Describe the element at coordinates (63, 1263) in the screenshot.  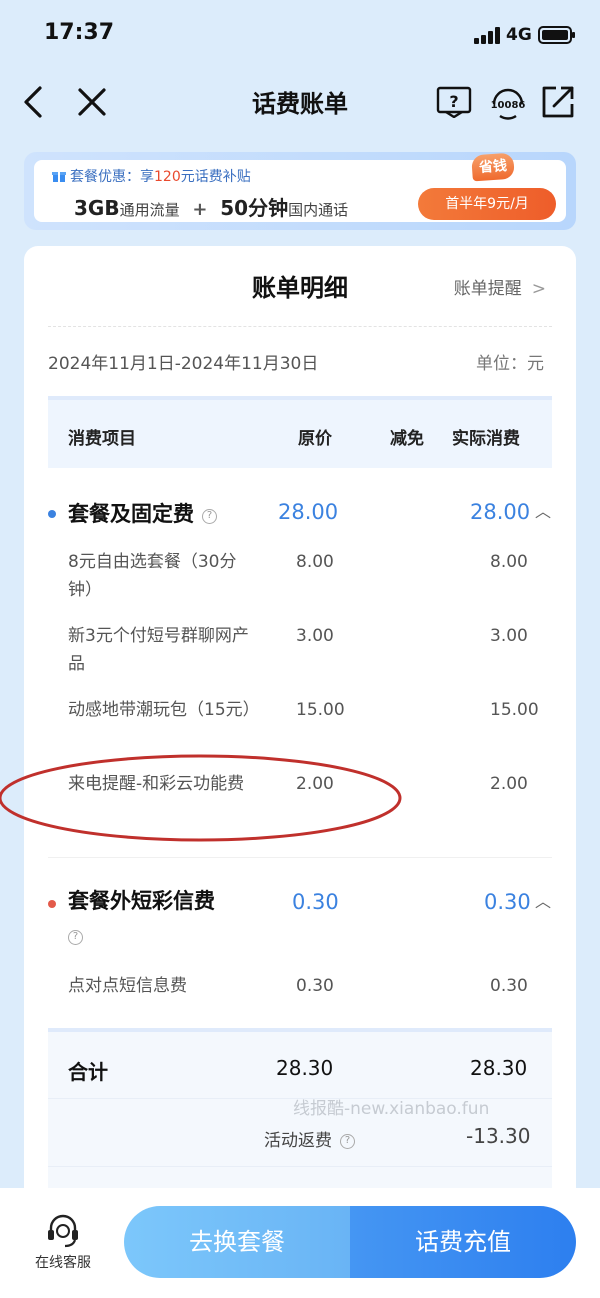
I see `online-service-label: 在线客服` at that location.